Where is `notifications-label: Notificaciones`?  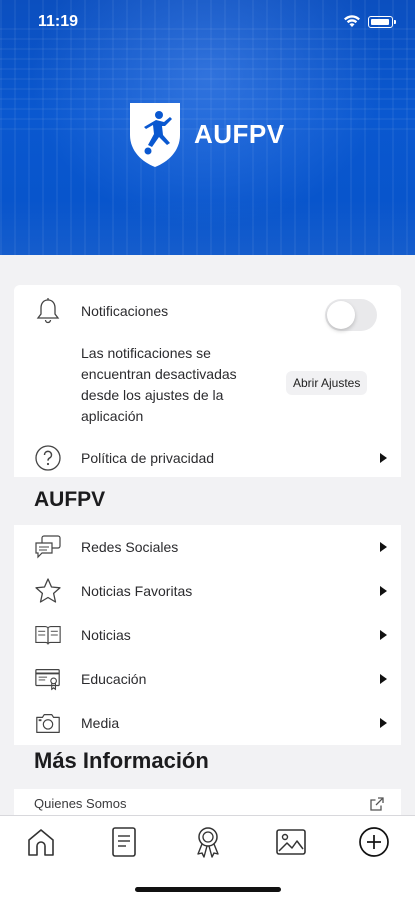 notifications-label: Notificaciones is located at coordinates (125, 311).